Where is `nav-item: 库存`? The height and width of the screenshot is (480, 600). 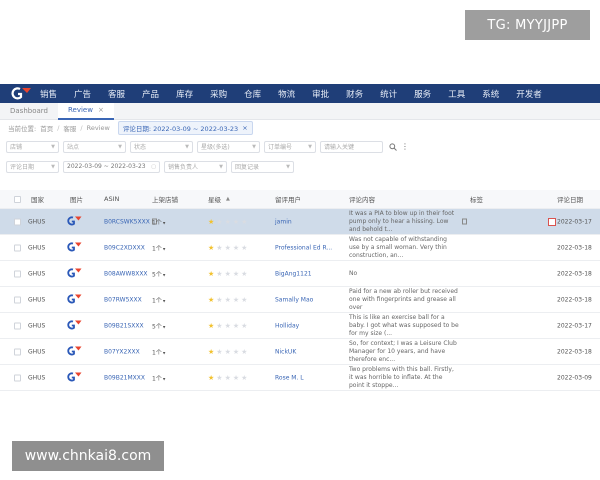 nav-item: 库存 is located at coordinates (184, 94).